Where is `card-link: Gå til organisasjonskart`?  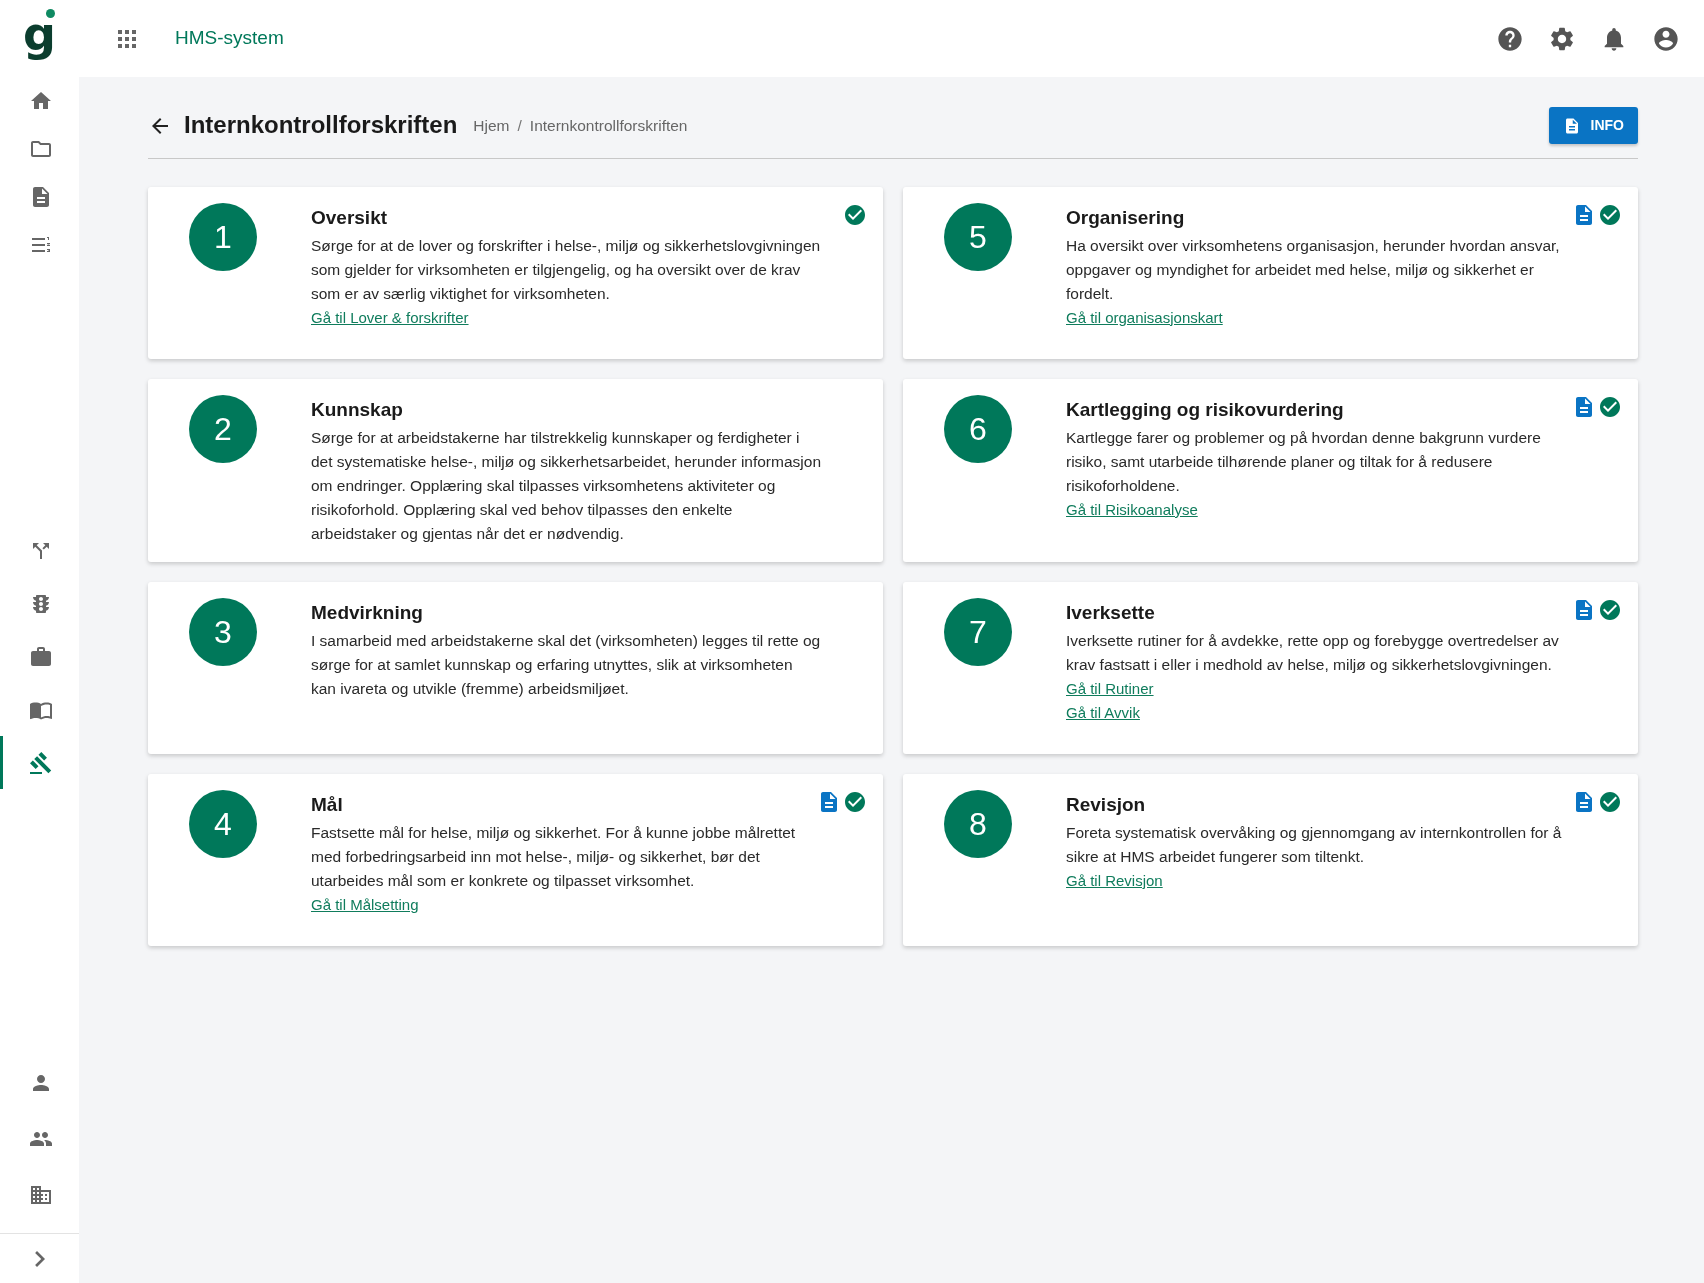
card-link: Gå til organisasjonskart is located at coordinates (1144, 317).